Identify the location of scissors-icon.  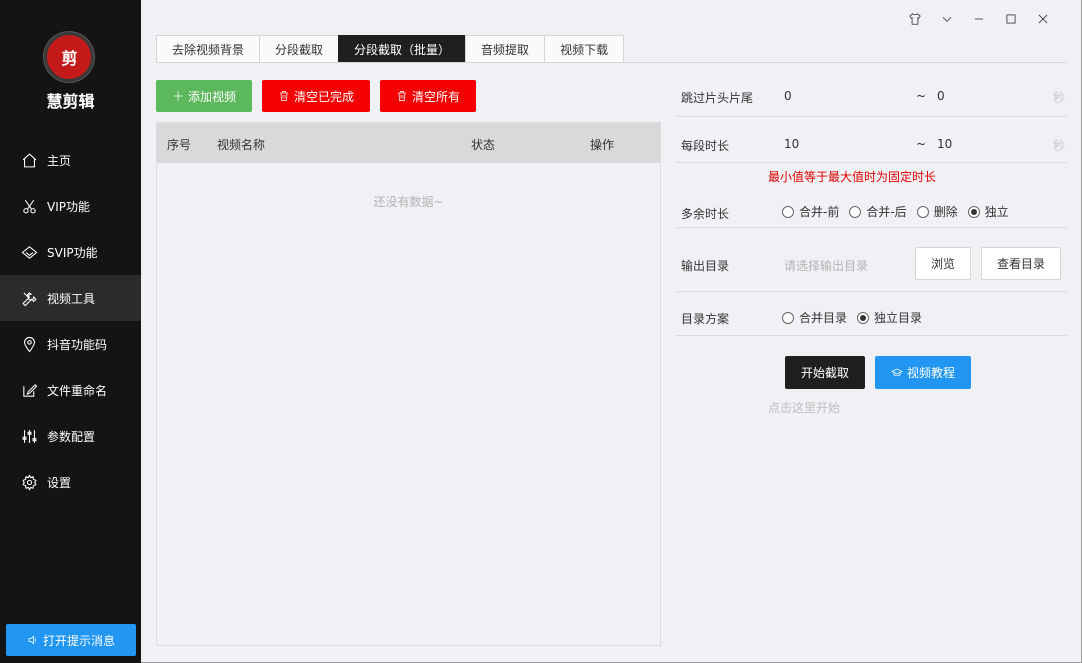
(29, 206).